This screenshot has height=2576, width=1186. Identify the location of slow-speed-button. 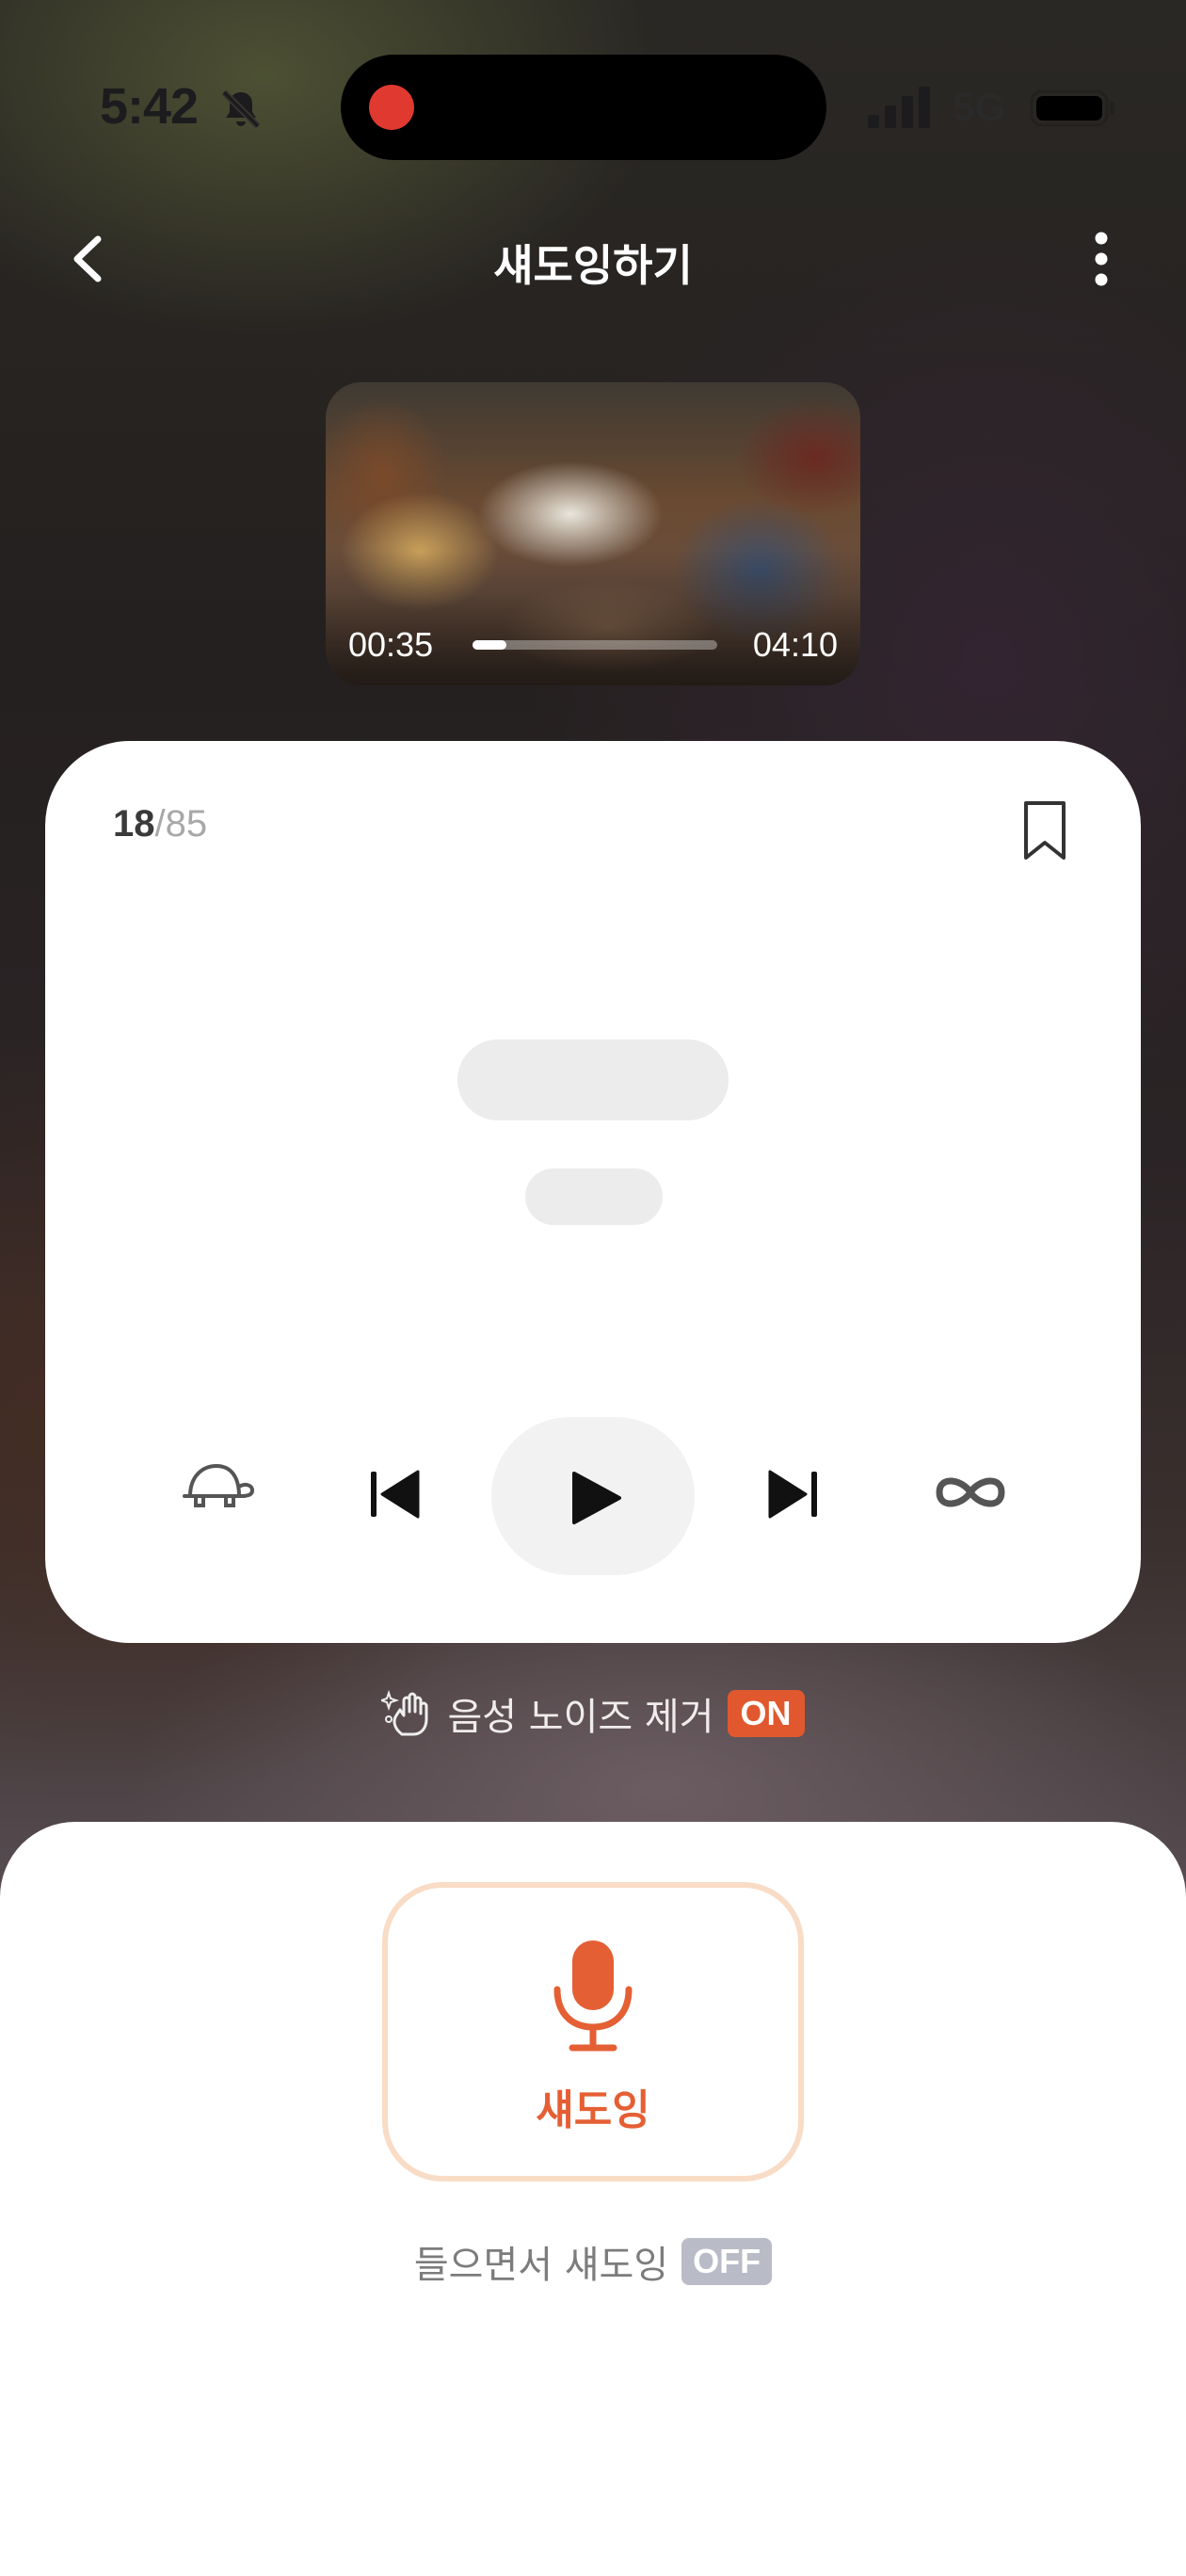
(218, 1486).